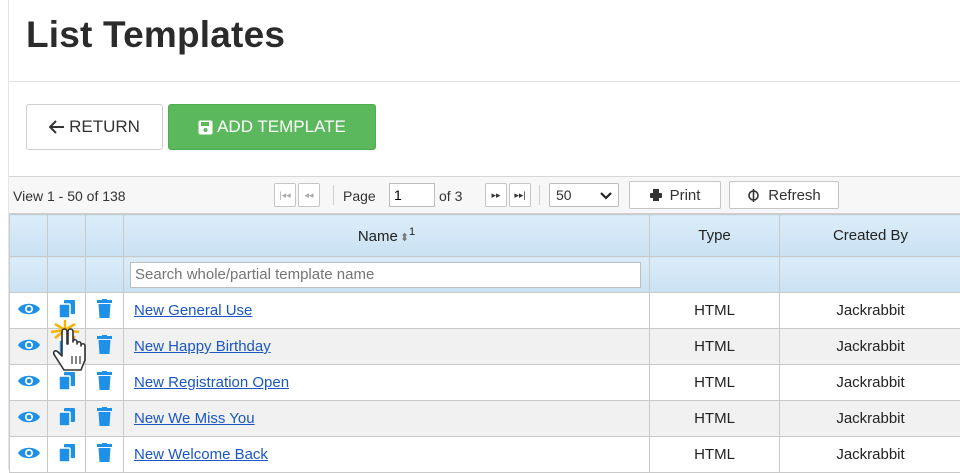  What do you see at coordinates (194, 418) in the screenshot?
I see `template-name-link: New We Miss You` at bounding box center [194, 418].